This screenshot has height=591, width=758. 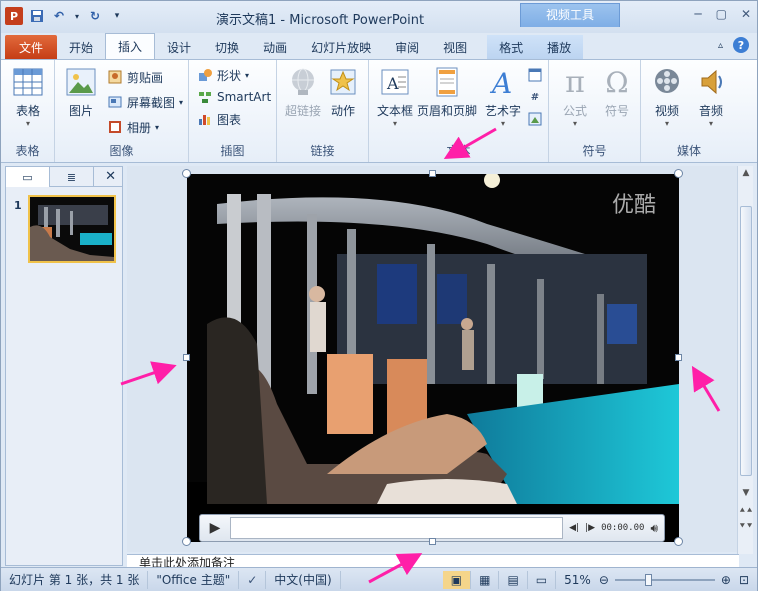 I want to click on arrow-right, so click(x=706, y=388).